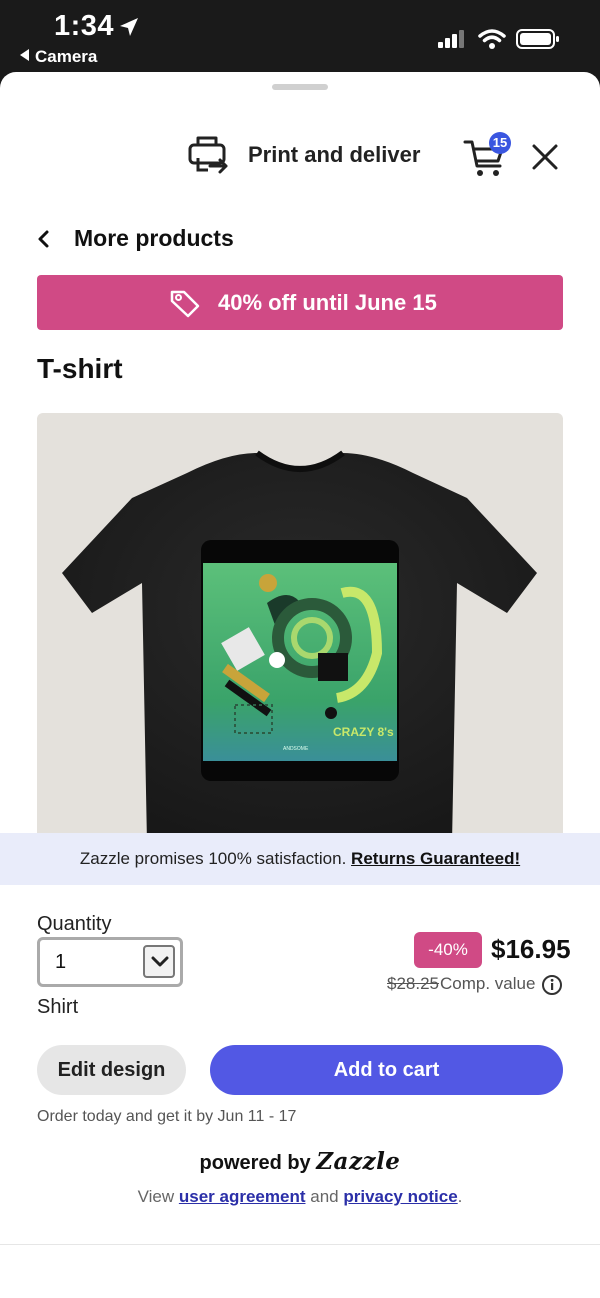  I want to click on back-to-app-link: Camera, so click(58, 57).